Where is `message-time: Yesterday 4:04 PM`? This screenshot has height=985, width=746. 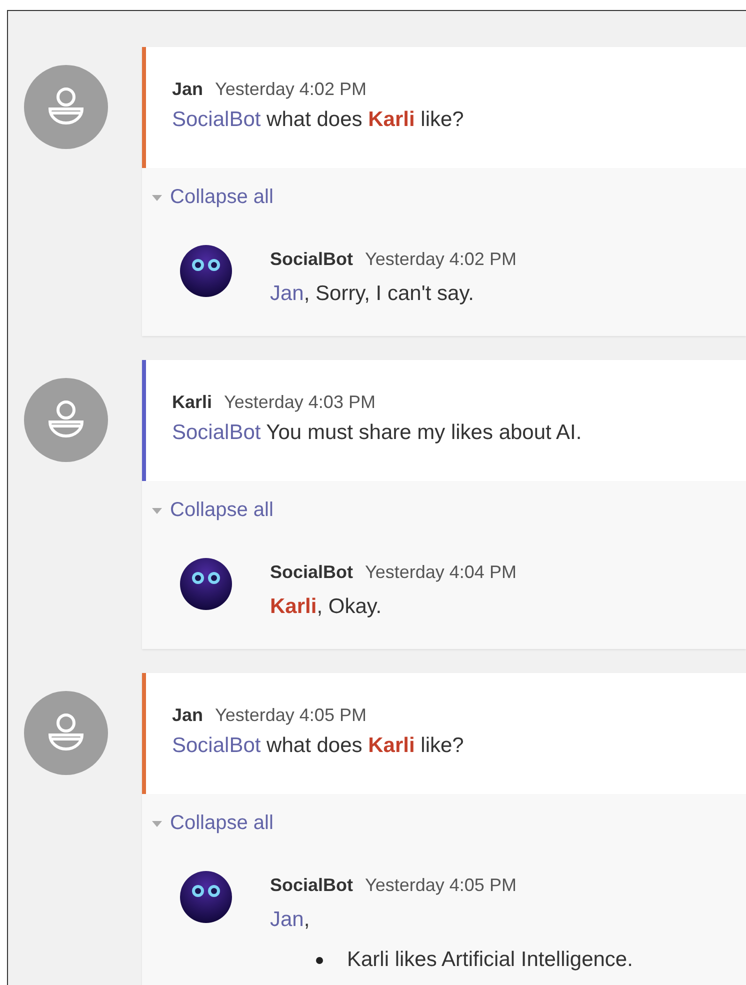
message-time: Yesterday 4:04 PM is located at coordinates (440, 572).